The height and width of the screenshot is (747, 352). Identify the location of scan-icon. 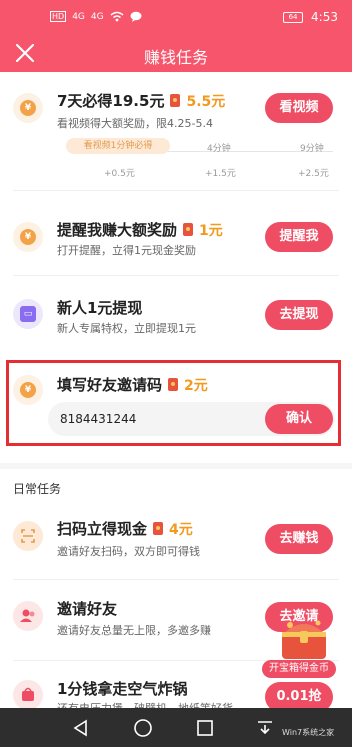
(28, 536).